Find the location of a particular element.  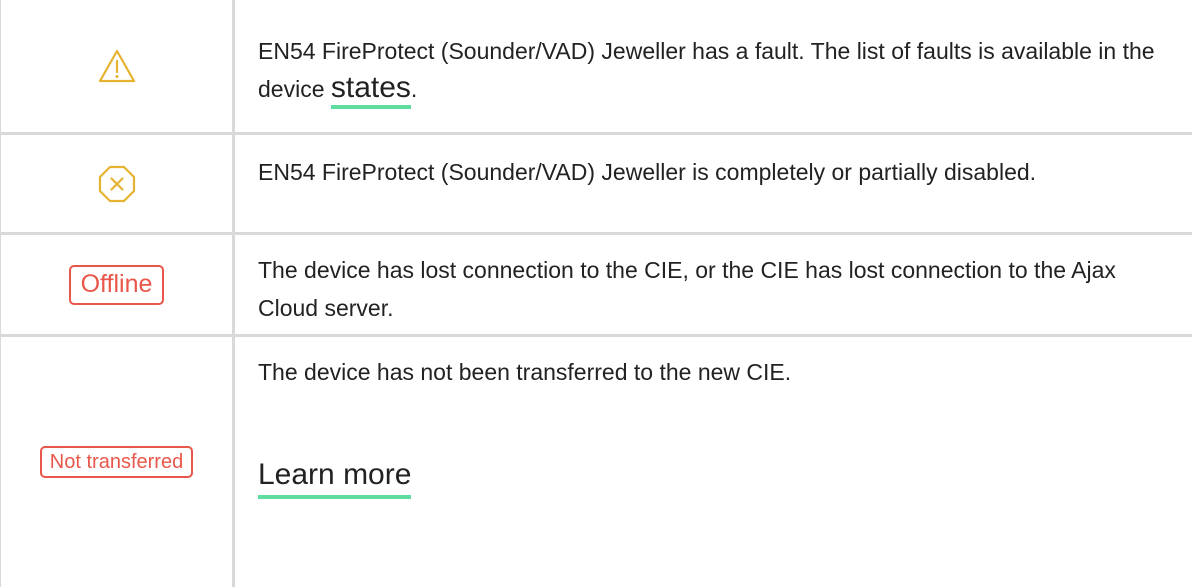

icon-cell: Not transferred is located at coordinates (118, 462).